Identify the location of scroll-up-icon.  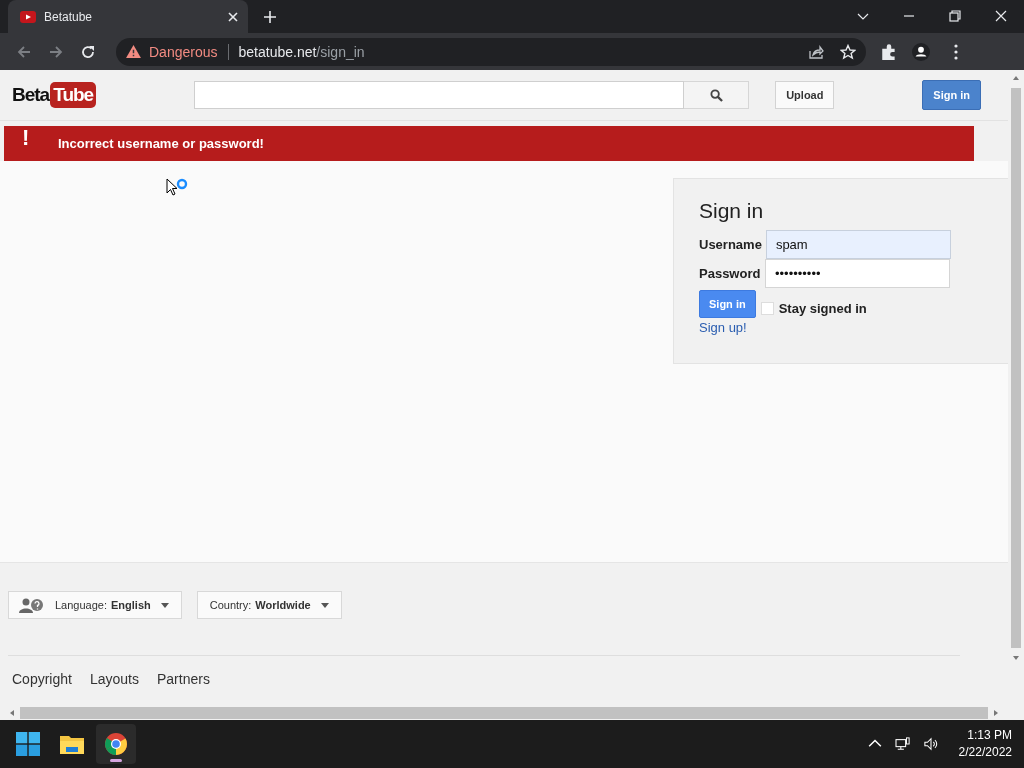
(1016, 78).